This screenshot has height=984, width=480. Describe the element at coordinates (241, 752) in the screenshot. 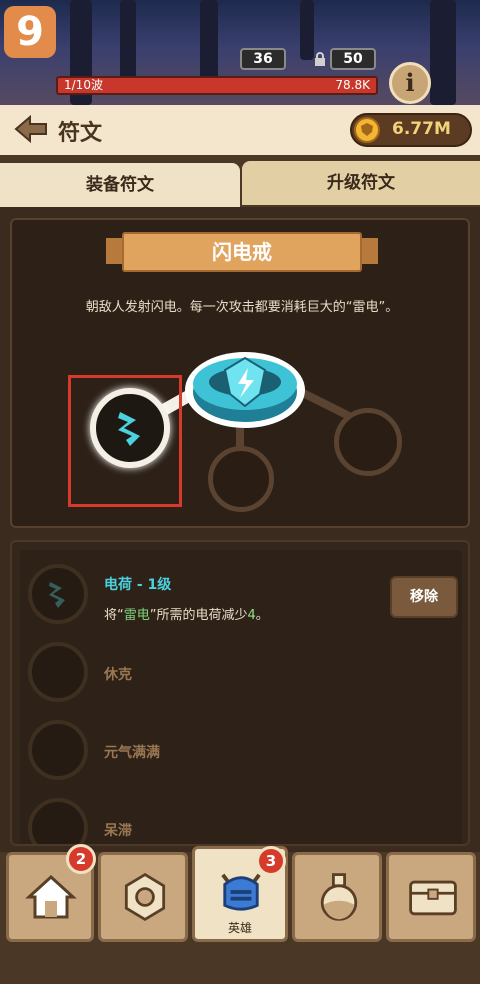

I see `list-item: 元气满满` at that location.